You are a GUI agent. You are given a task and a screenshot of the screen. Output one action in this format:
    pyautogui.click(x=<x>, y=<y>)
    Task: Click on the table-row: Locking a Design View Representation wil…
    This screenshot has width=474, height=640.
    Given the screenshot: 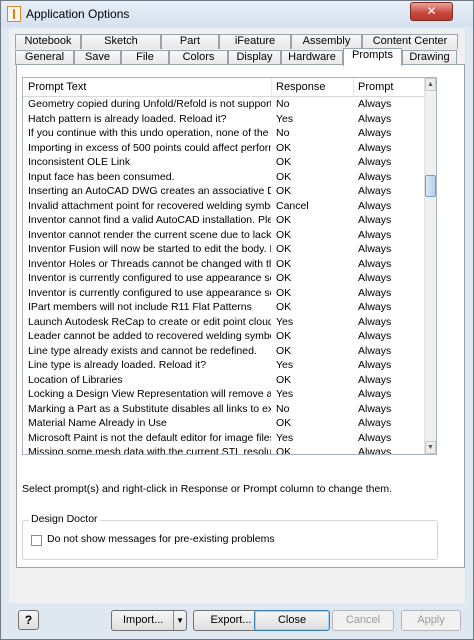 What is the action you would take?
    pyautogui.click(x=225, y=394)
    